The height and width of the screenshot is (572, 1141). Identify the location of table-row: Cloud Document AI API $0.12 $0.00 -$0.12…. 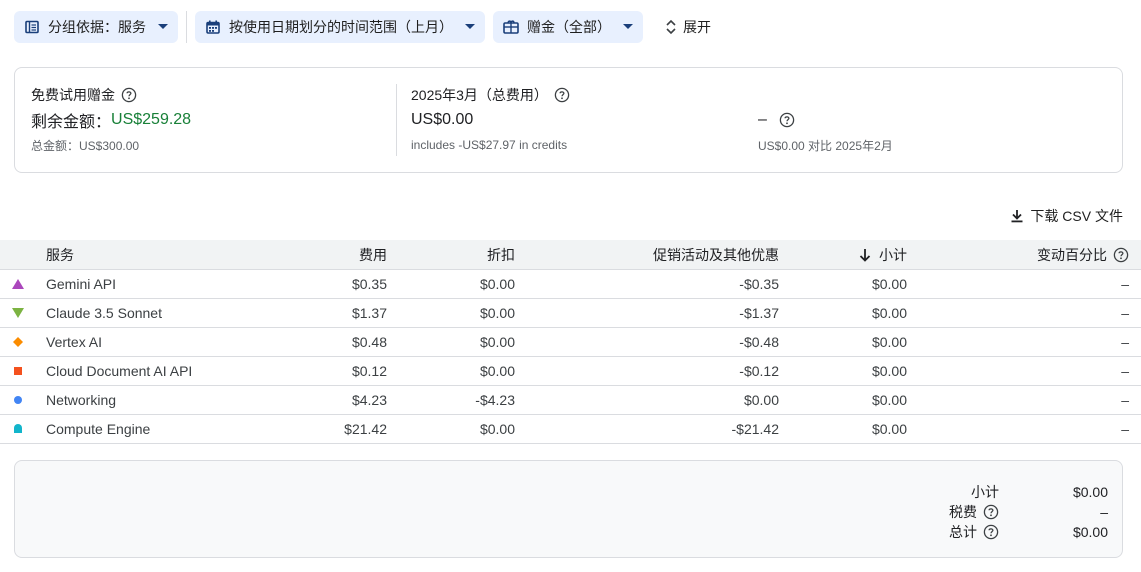
(570, 371).